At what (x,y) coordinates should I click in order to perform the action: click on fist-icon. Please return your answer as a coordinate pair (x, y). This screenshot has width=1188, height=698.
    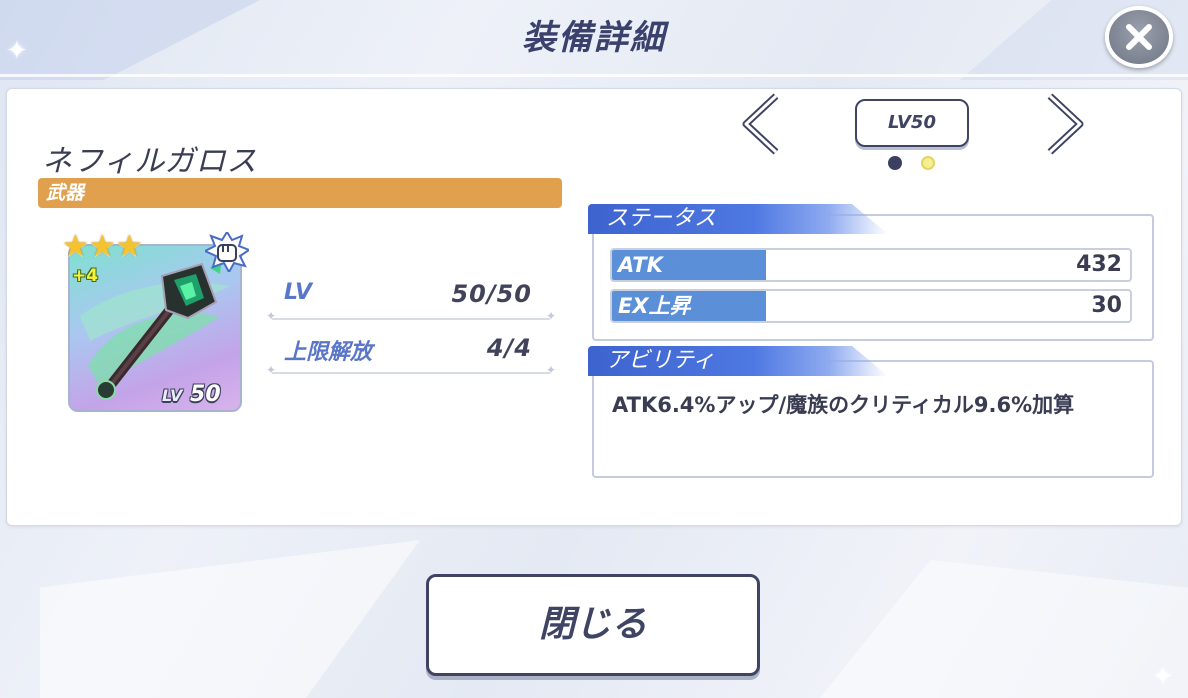
    Looking at the image, I should click on (227, 252).